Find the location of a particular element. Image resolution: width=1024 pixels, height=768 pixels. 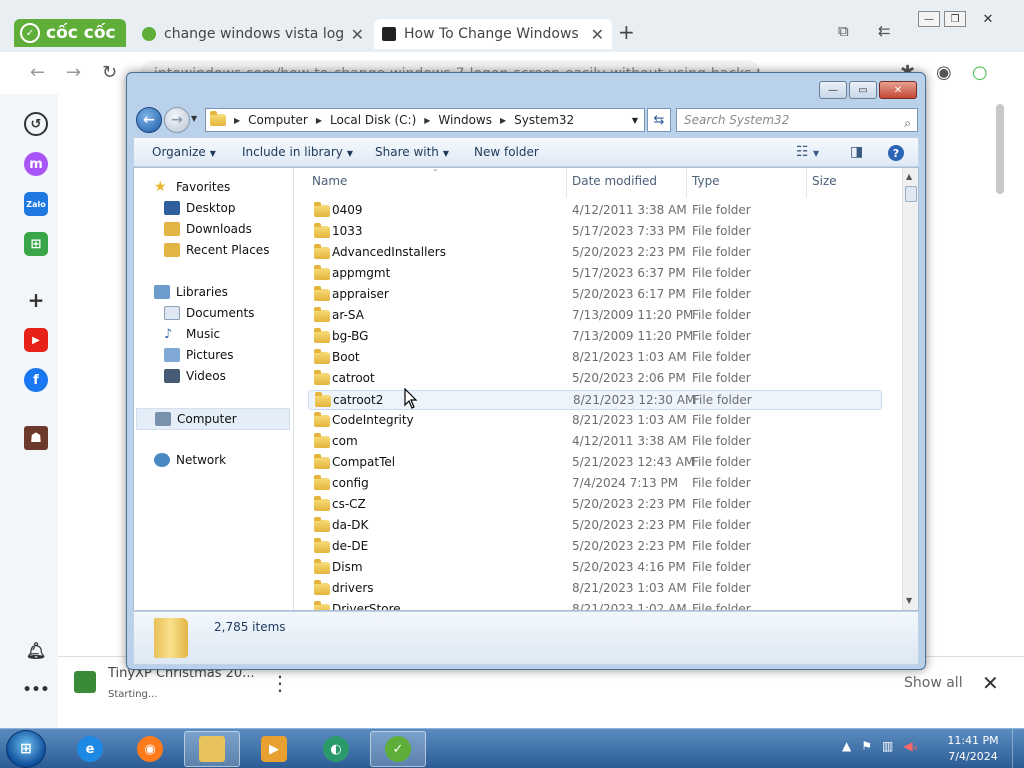

restore-button: ❐ is located at coordinates (955, 19).